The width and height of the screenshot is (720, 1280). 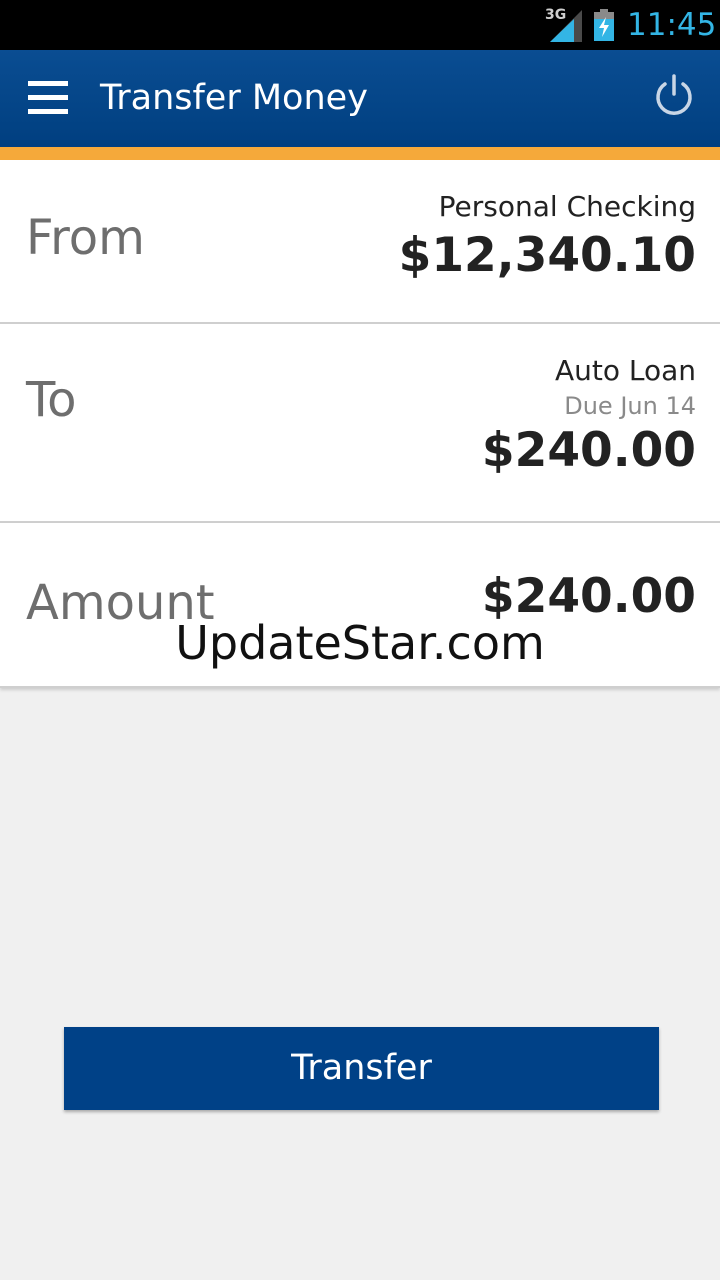 What do you see at coordinates (48, 98) in the screenshot?
I see `menu-icon` at bounding box center [48, 98].